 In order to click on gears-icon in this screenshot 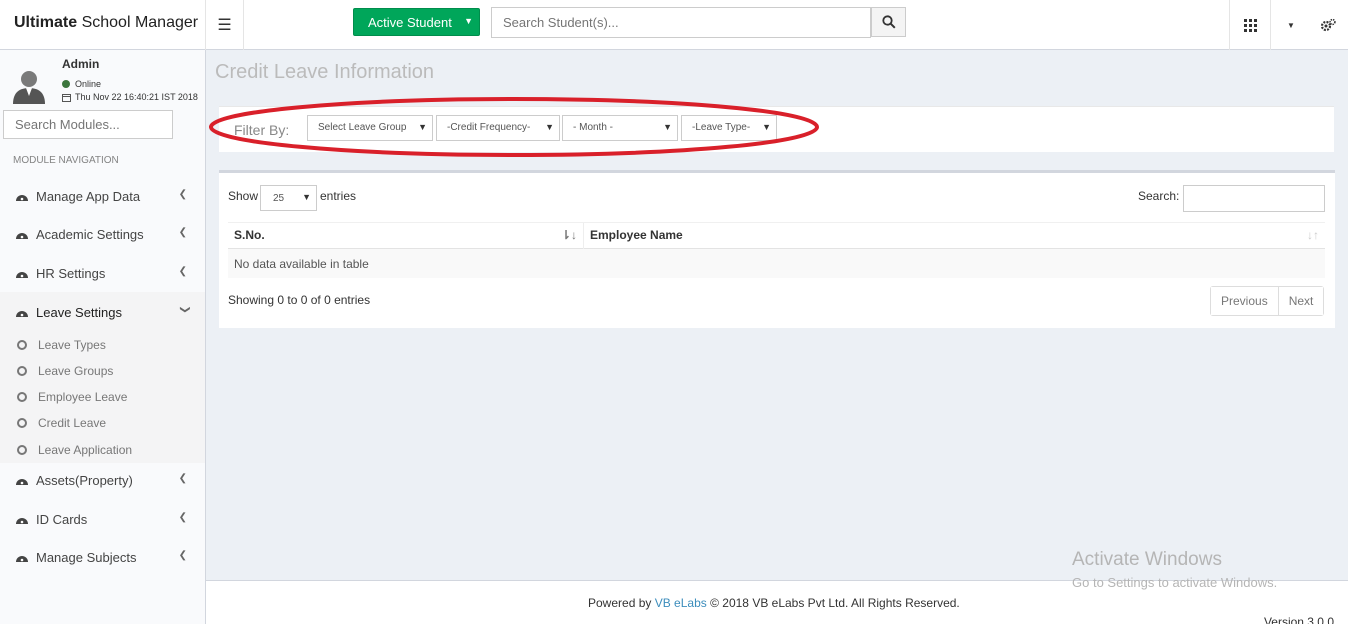, I will do `click(1328, 25)`.